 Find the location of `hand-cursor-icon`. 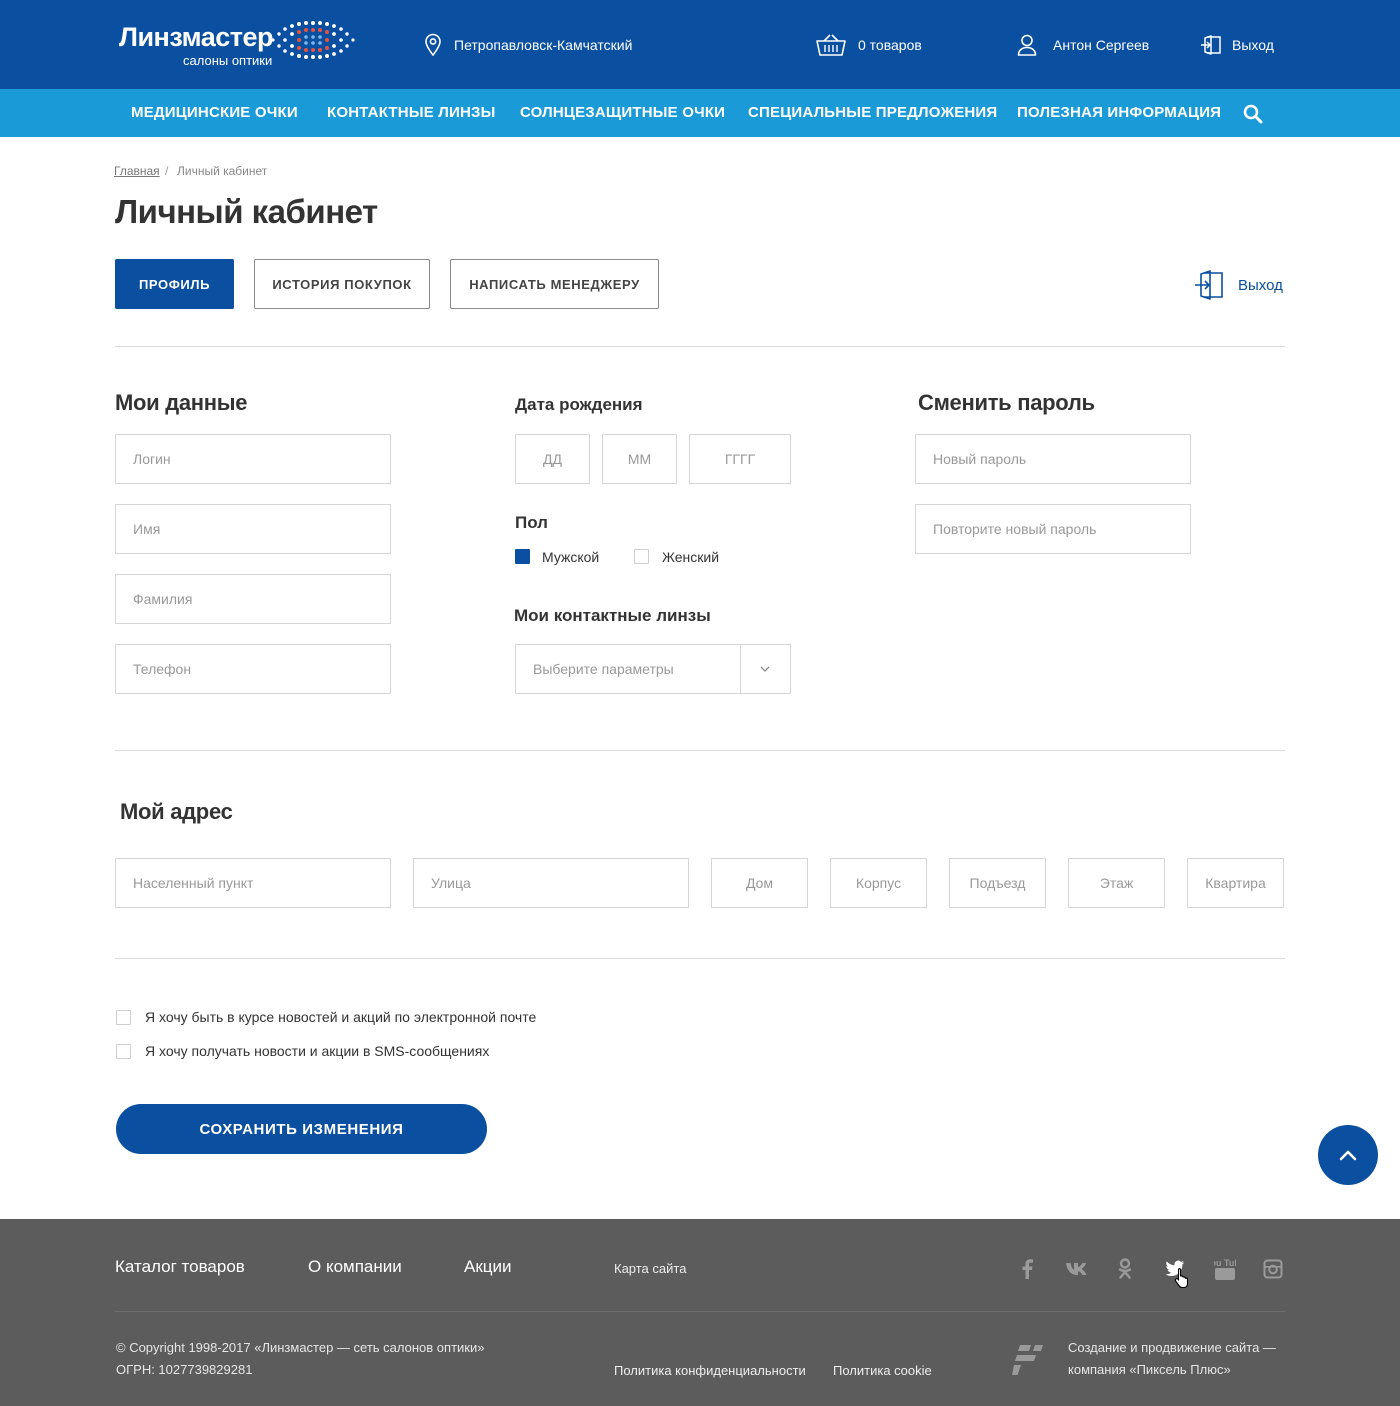

hand-cursor-icon is located at coordinates (1181, 1278).